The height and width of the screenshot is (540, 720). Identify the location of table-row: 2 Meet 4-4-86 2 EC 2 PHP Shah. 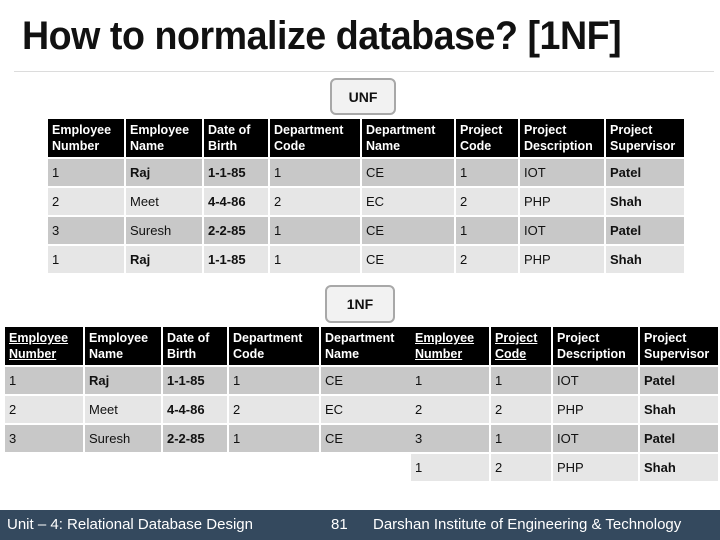
(366, 201).